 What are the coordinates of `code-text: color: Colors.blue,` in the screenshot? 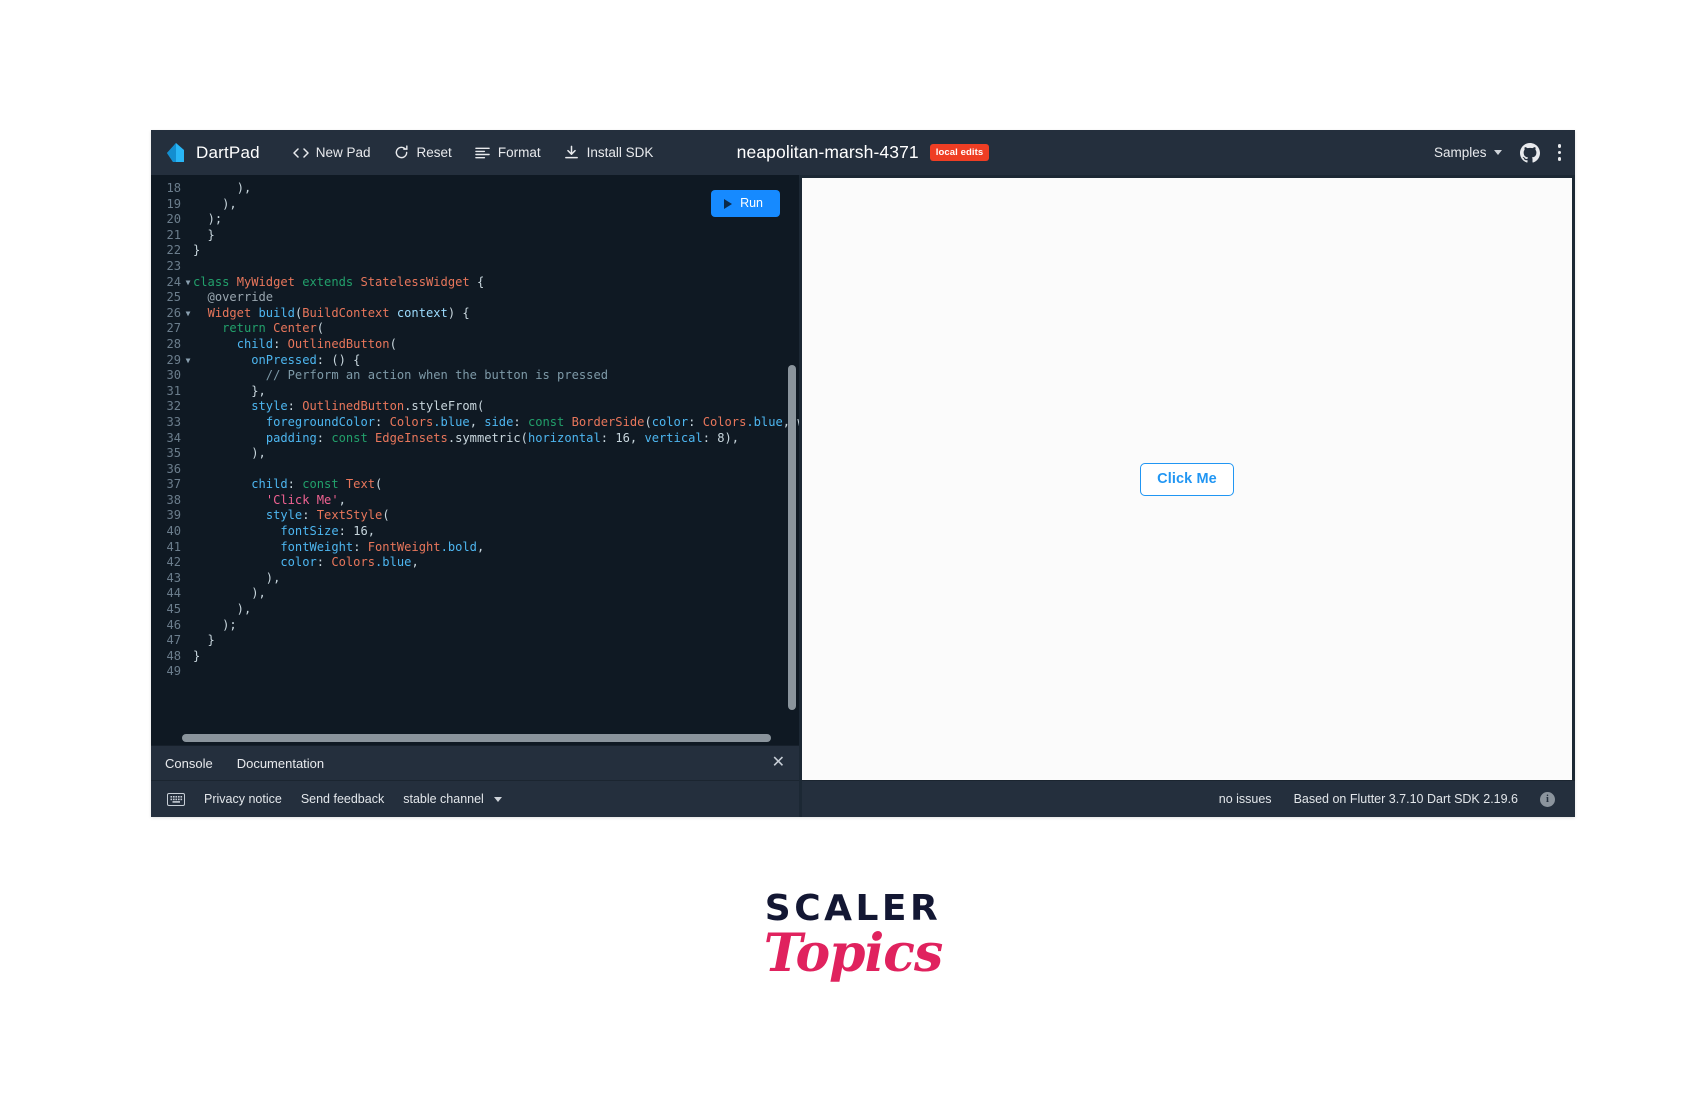 It's located at (349, 562).